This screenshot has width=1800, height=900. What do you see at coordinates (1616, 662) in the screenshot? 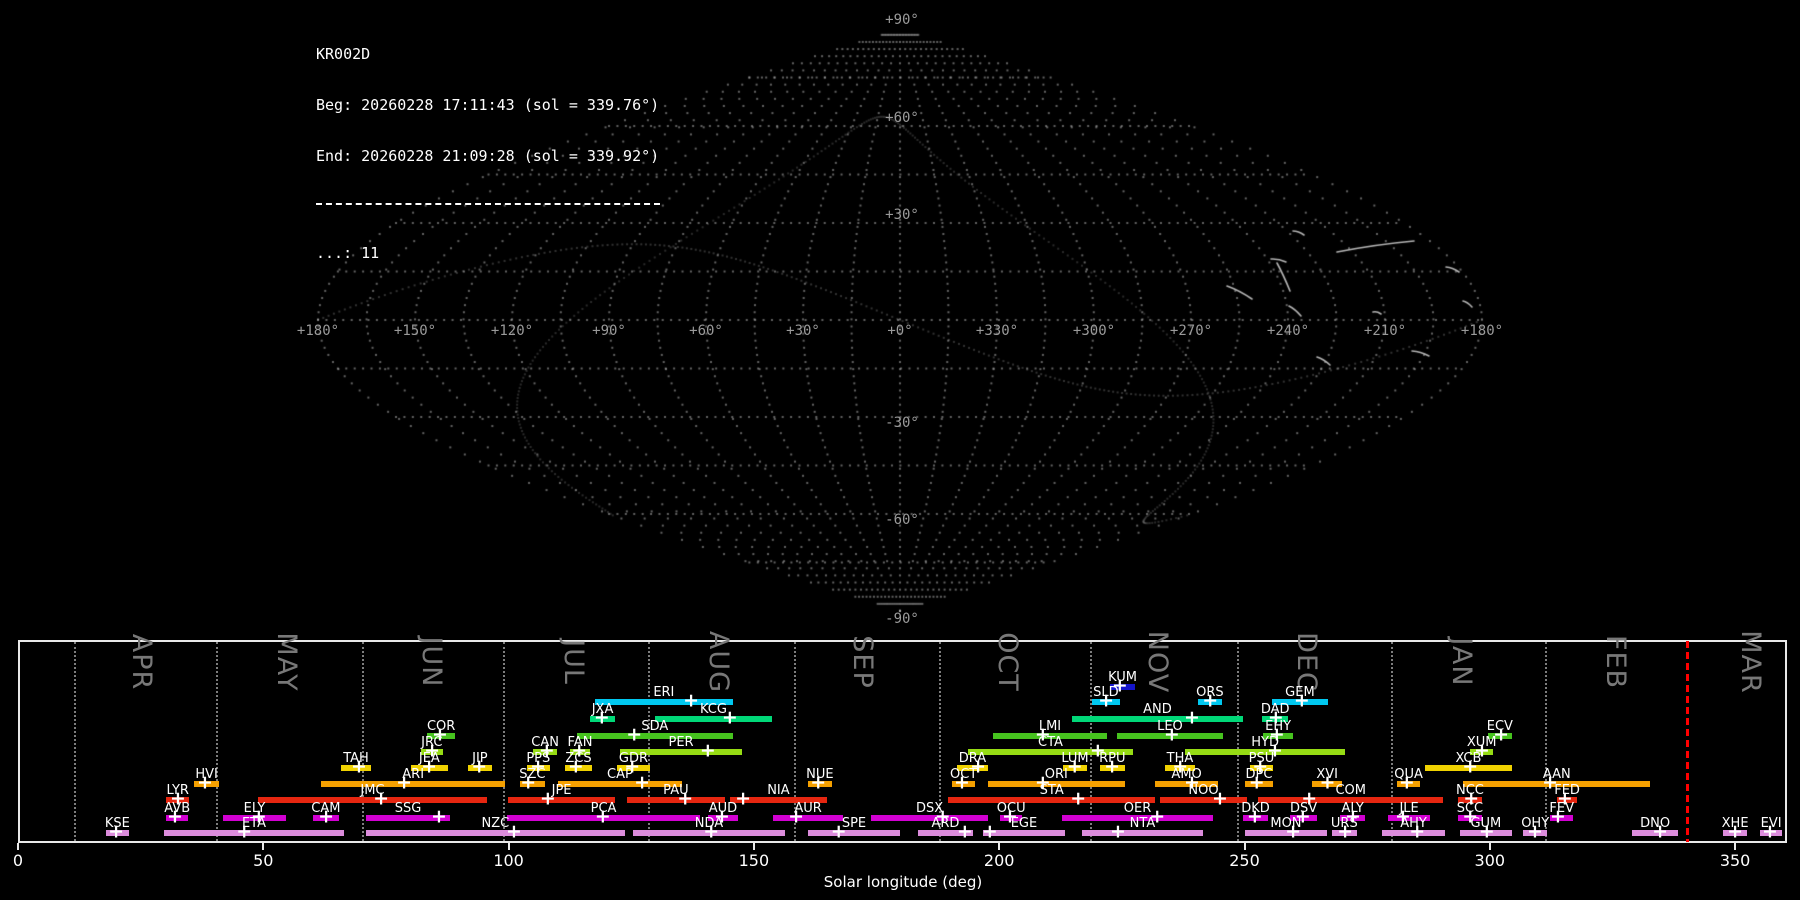
I see `month-label: FEB` at bounding box center [1616, 662].